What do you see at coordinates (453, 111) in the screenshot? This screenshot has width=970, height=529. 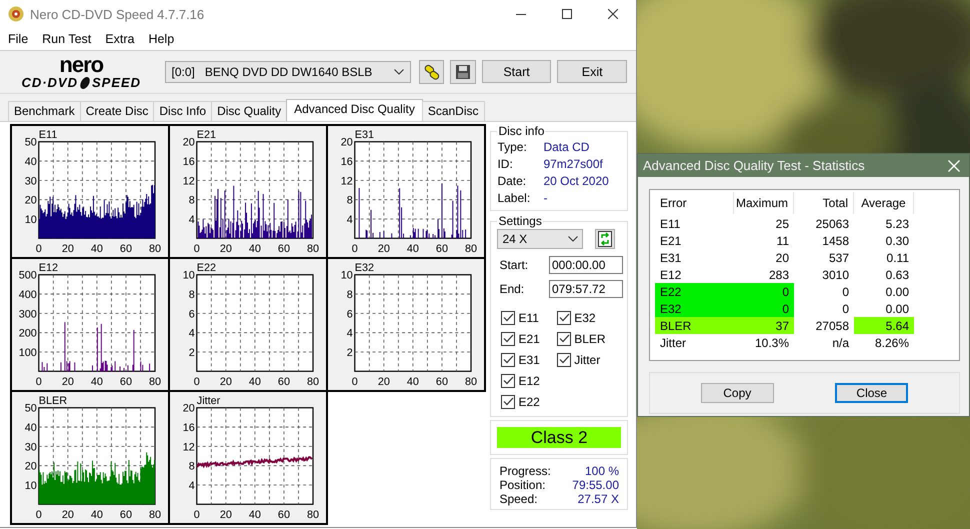 I see `tab: ScanDisc` at bounding box center [453, 111].